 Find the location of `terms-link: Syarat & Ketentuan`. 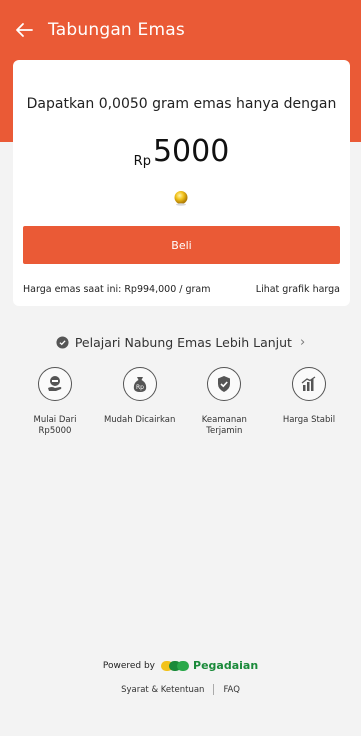

terms-link: Syarat & Ketentuan is located at coordinates (162, 690).